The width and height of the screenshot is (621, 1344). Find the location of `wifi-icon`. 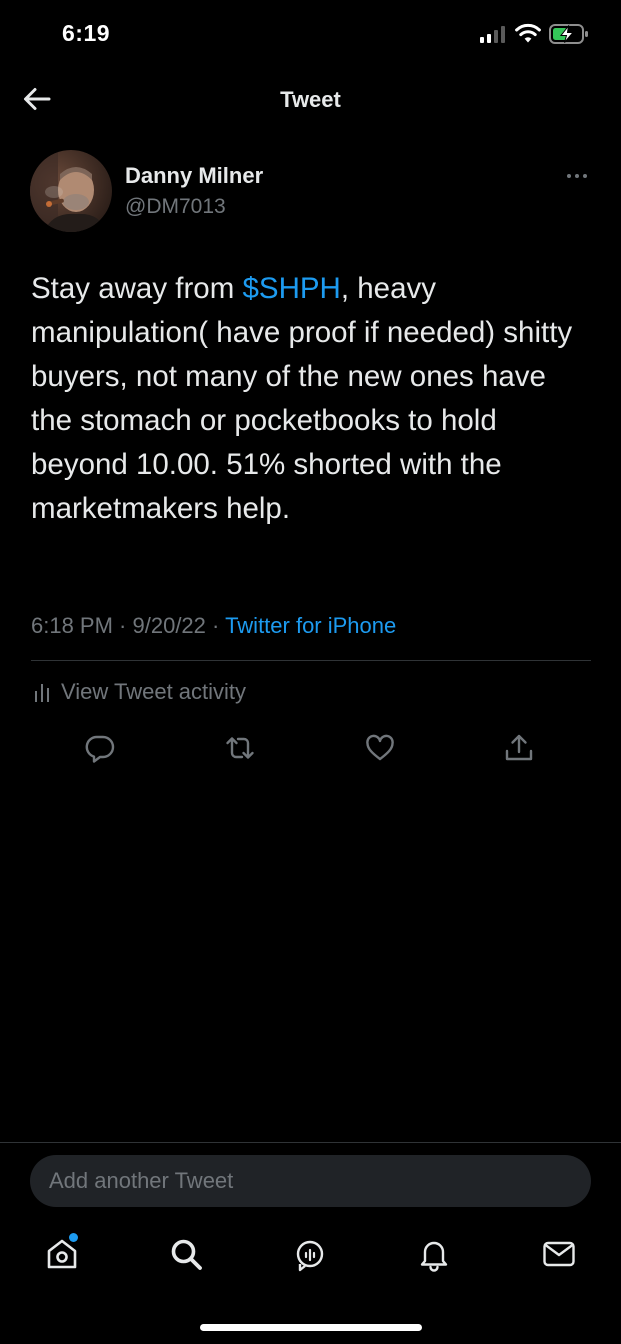

wifi-icon is located at coordinates (528, 33).